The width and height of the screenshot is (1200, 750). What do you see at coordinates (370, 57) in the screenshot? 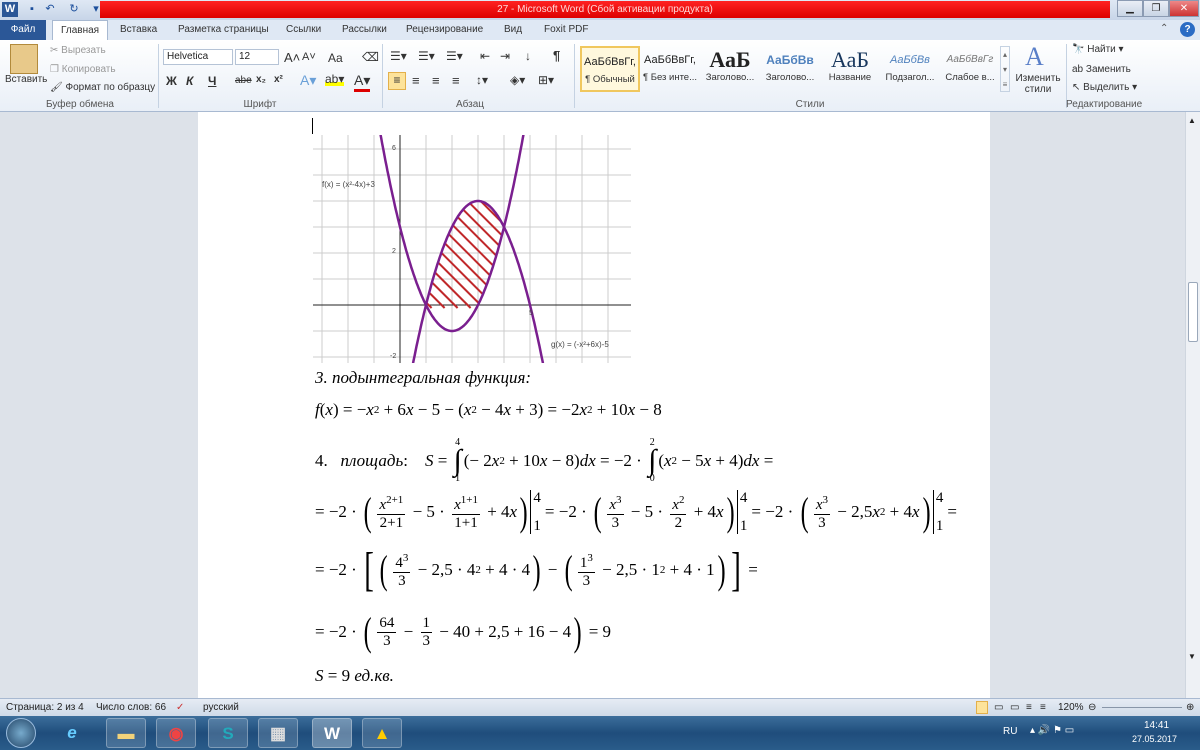
I see `clear-formatting-icon: ⌫` at bounding box center [370, 57].